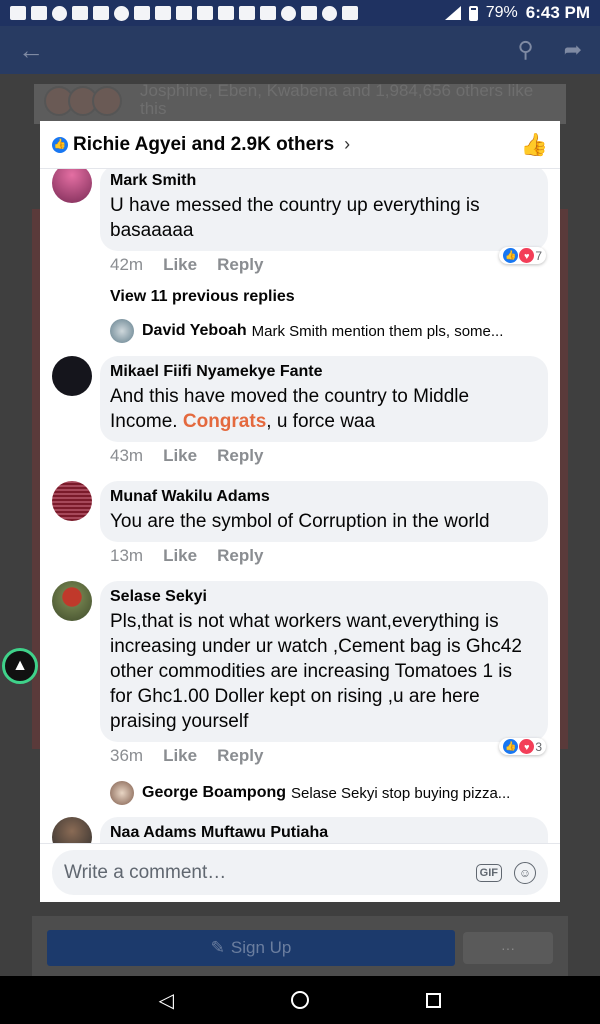 The image size is (600, 1024). I want to click on emoji-icon: ☺, so click(525, 872).